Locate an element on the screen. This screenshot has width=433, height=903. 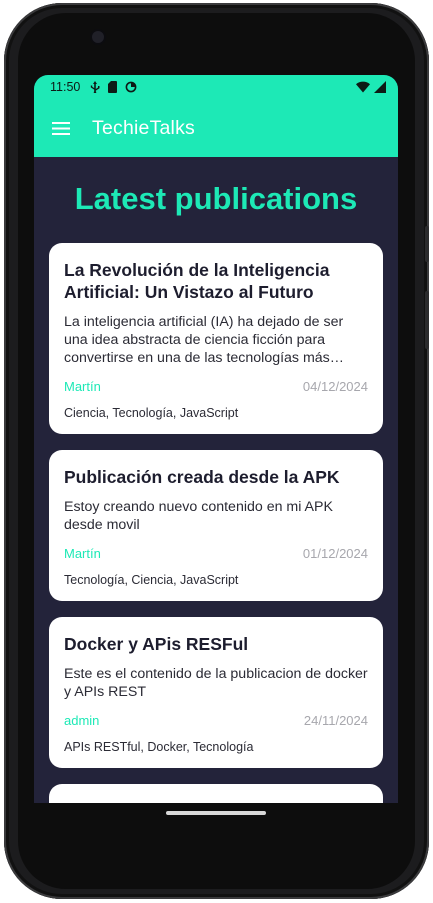
publication-title: Docker y APis RESFul is located at coordinates (156, 644).